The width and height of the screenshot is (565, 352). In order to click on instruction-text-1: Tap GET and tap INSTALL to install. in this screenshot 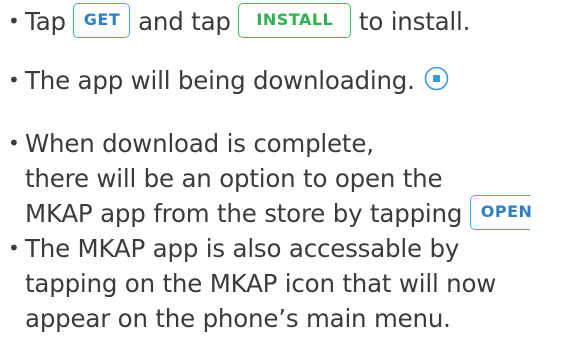, I will do `click(248, 21)`.